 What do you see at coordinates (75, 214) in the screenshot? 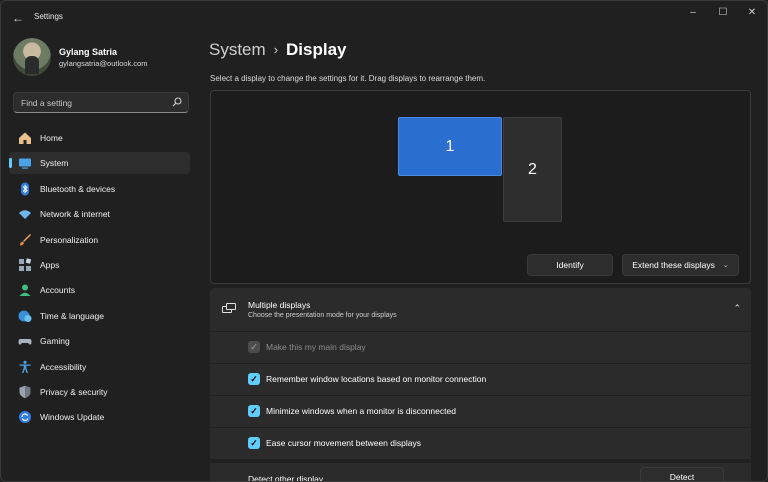
I see `sidebar-item-label: Network & internet` at bounding box center [75, 214].